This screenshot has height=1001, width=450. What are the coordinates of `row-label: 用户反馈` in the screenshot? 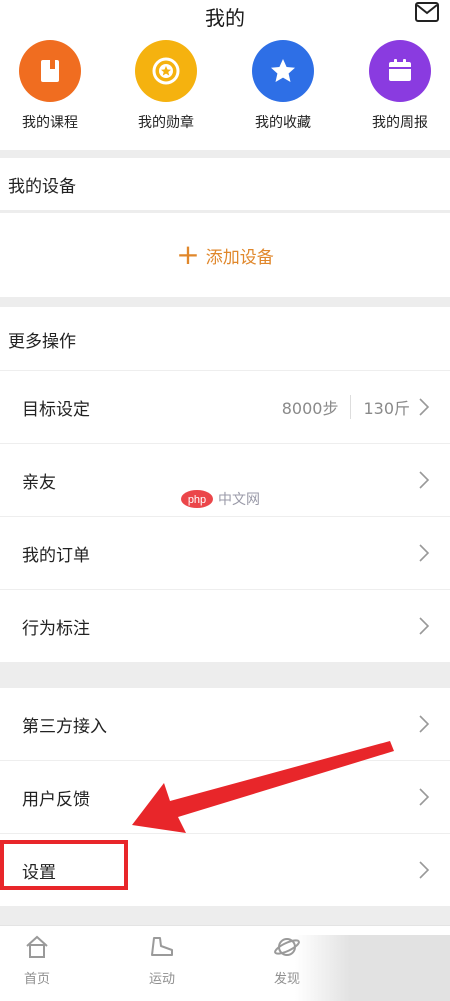 It's located at (56, 799).